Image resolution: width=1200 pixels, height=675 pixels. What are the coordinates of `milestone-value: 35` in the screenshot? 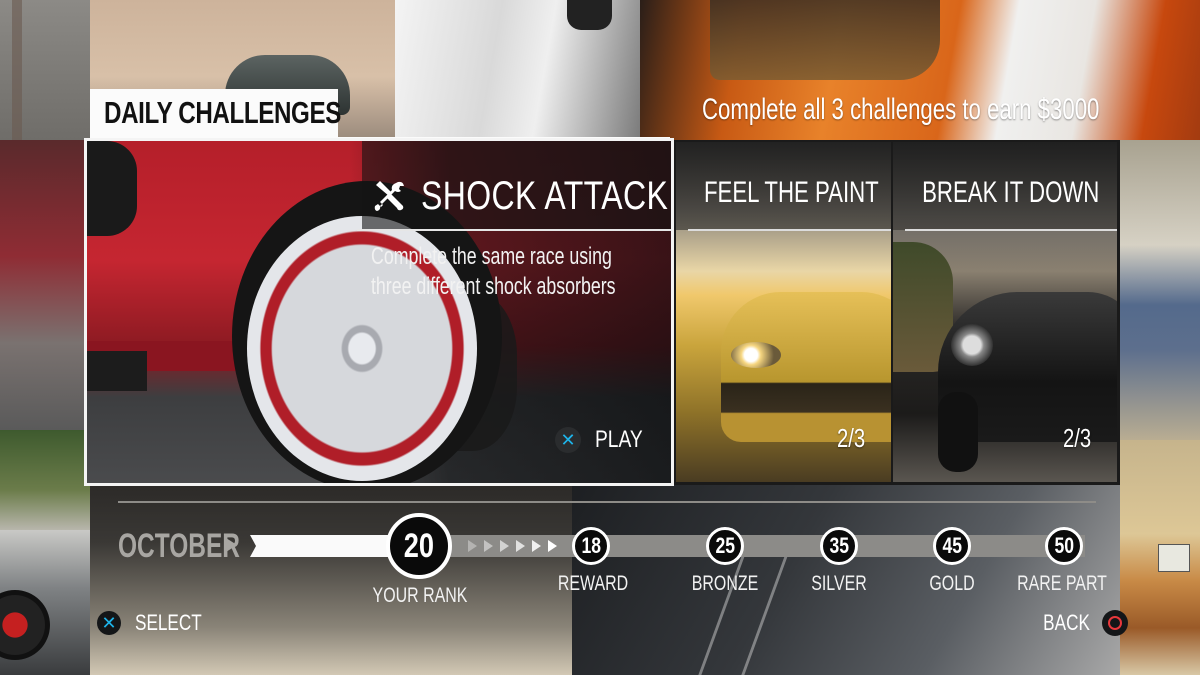 It's located at (839, 545).